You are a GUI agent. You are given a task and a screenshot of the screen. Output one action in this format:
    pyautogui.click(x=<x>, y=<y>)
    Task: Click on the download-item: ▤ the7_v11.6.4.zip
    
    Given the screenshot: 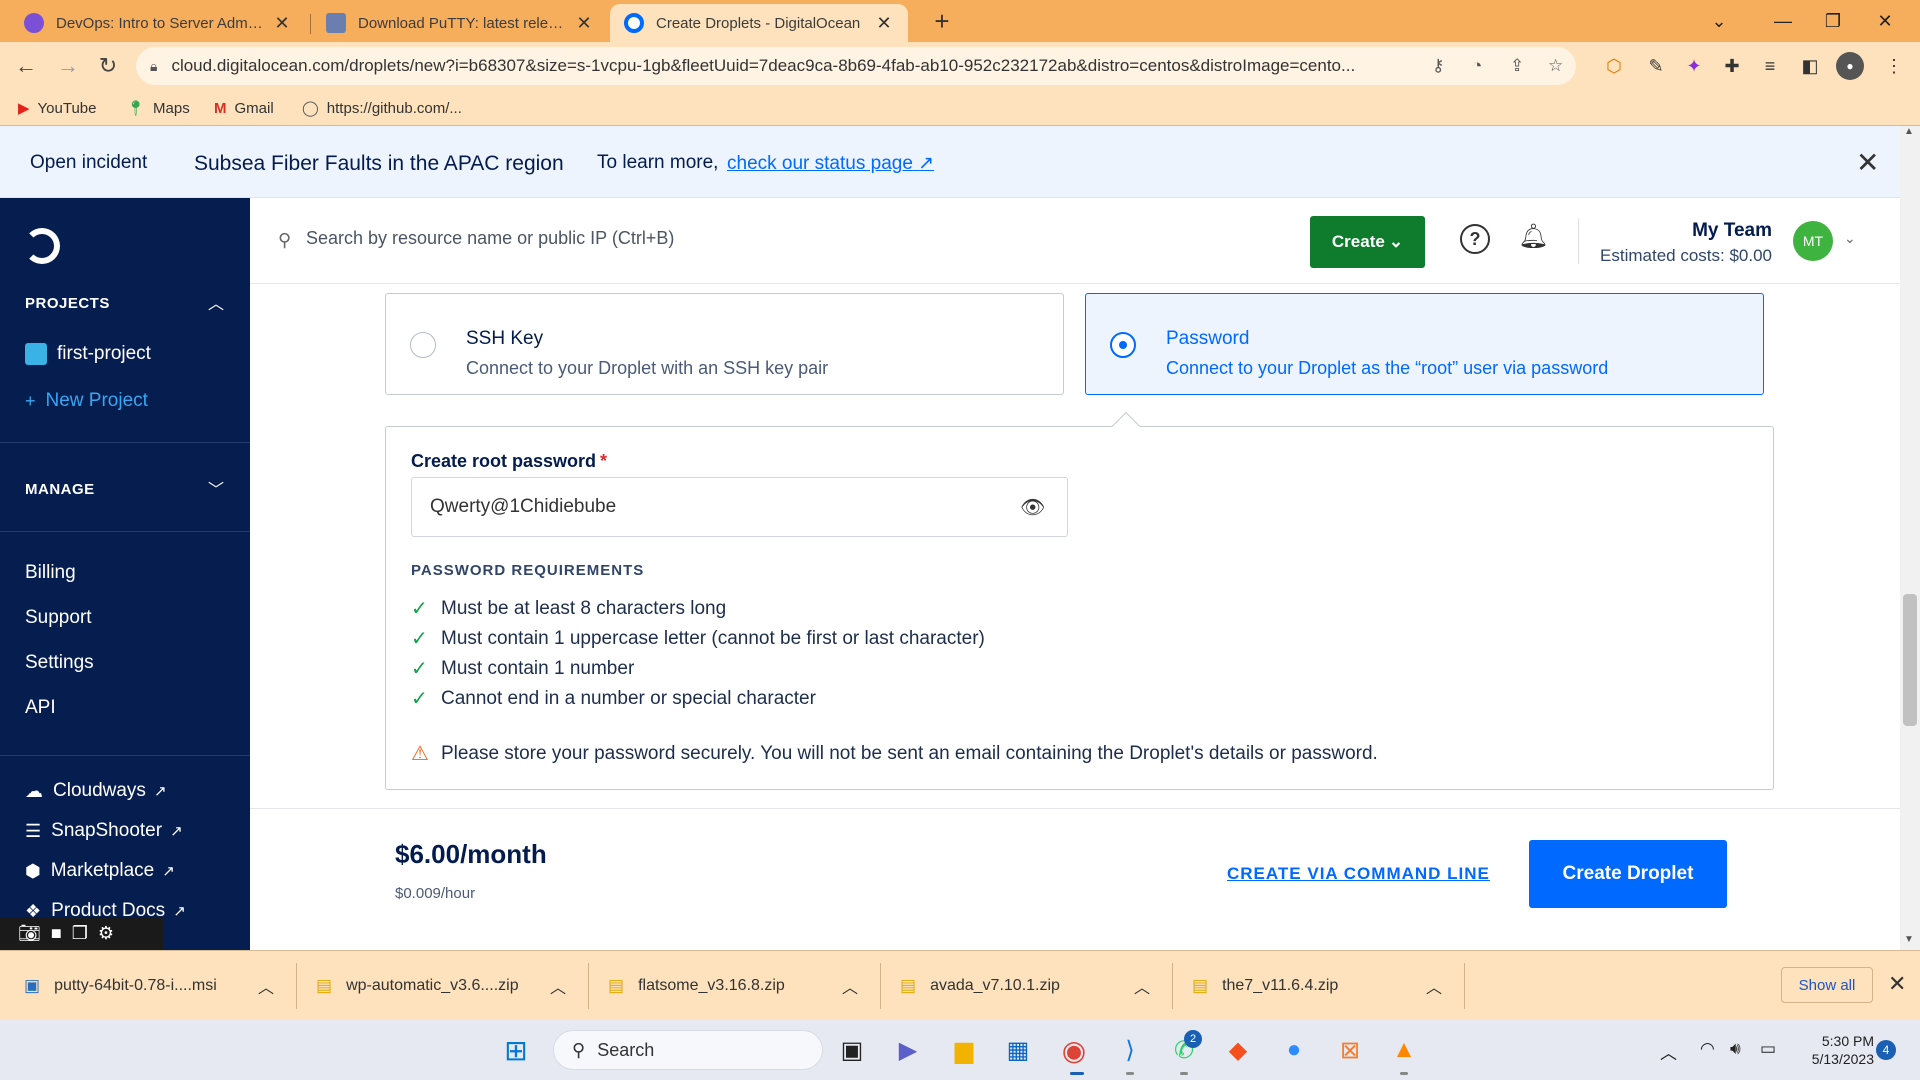 What is the action you would take?
    pyautogui.click(x=1265, y=986)
    